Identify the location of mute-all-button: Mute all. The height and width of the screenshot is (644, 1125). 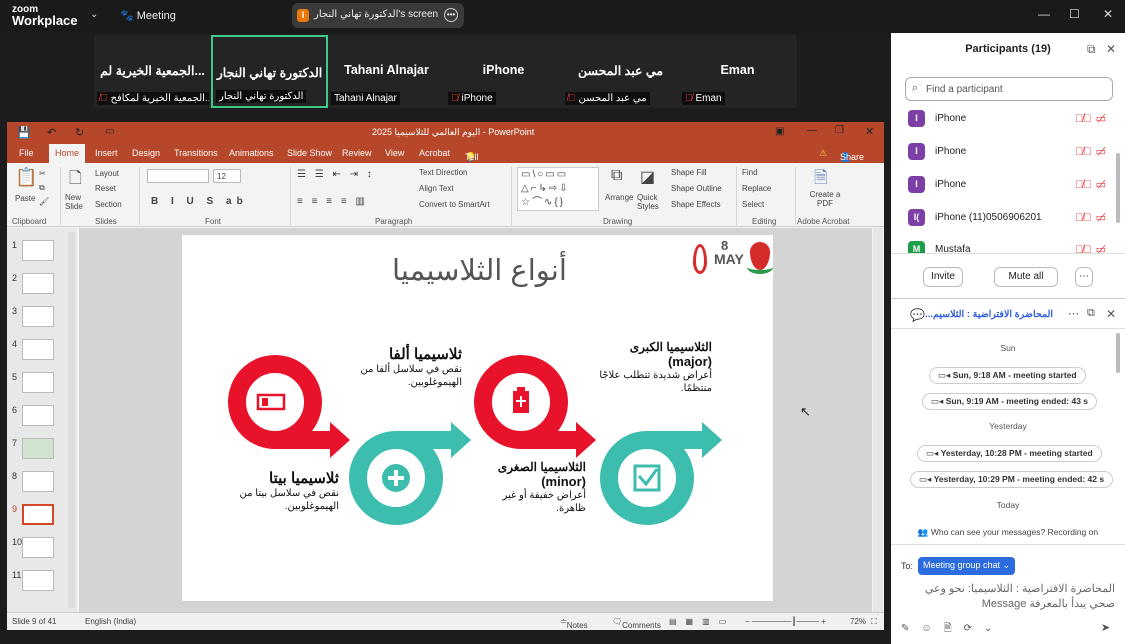
(1026, 277).